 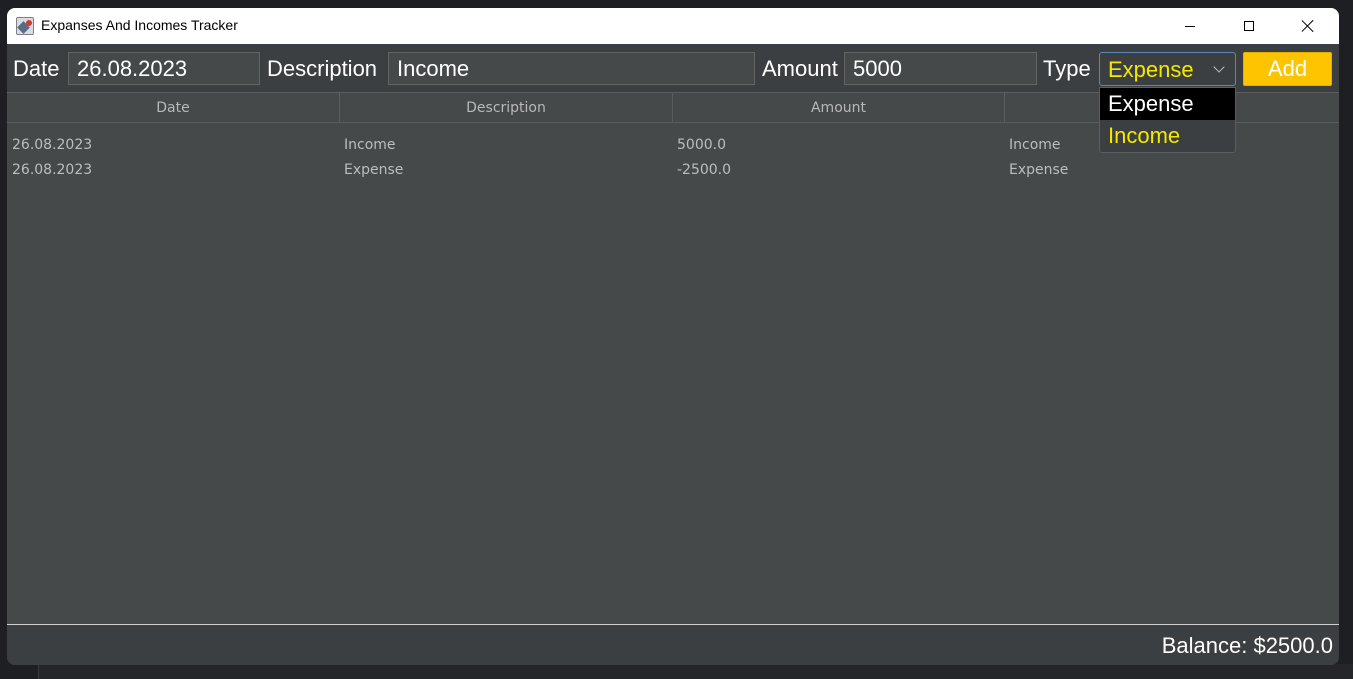 What do you see at coordinates (673, 170) in the screenshot?
I see `table-row: 26.08.2023 Expense -2500.0 Expense` at bounding box center [673, 170].